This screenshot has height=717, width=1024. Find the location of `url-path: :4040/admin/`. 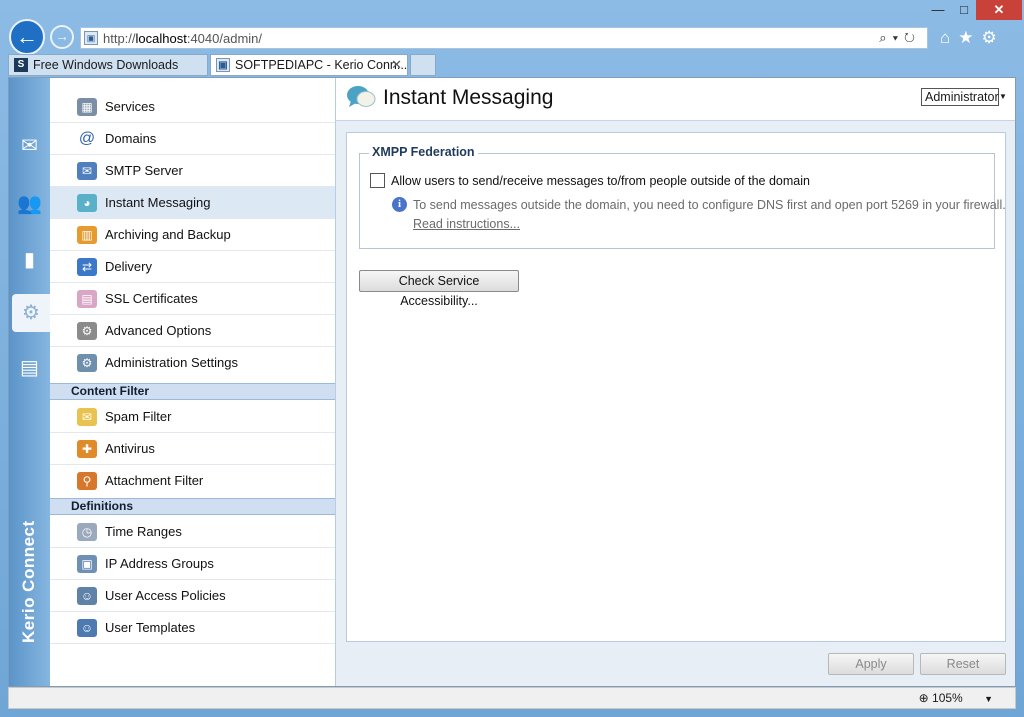

url-path: :4040/admin/ is located at coordinates (224, 38).